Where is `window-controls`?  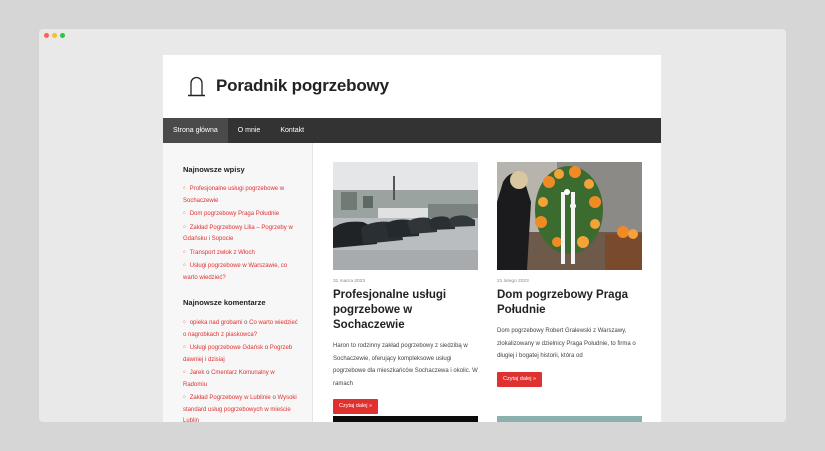 window-controls is located at coordinates (54, 35).